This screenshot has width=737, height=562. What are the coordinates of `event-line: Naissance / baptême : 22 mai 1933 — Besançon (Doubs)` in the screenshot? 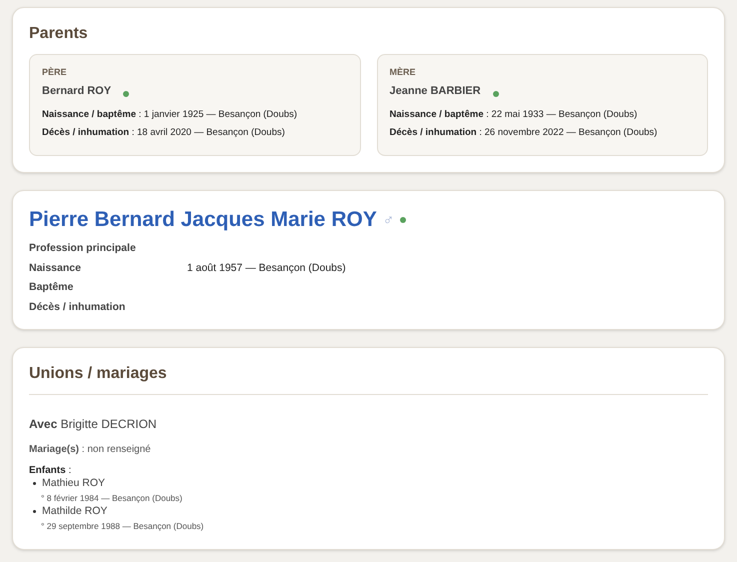 It's located at (514, 115).